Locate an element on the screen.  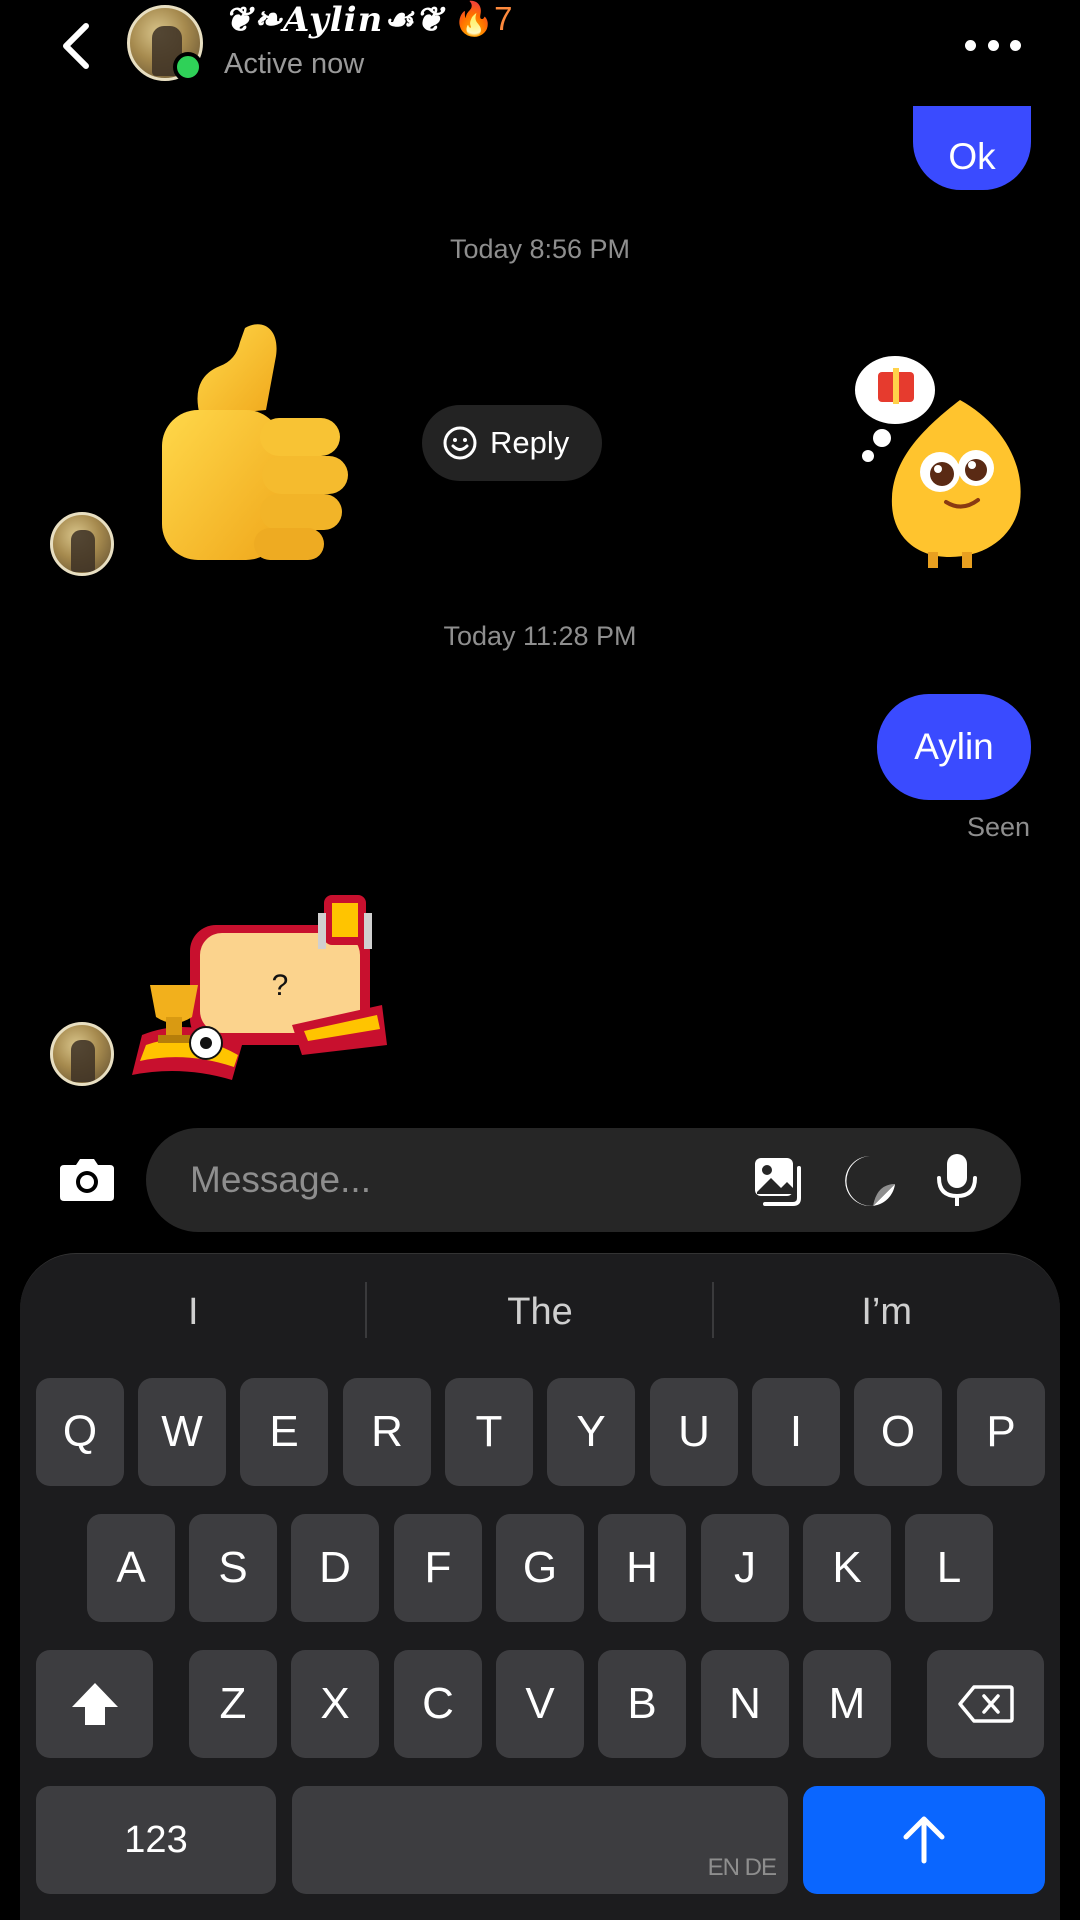
seen-receipt: Seen is located at coordinates (998, 827).